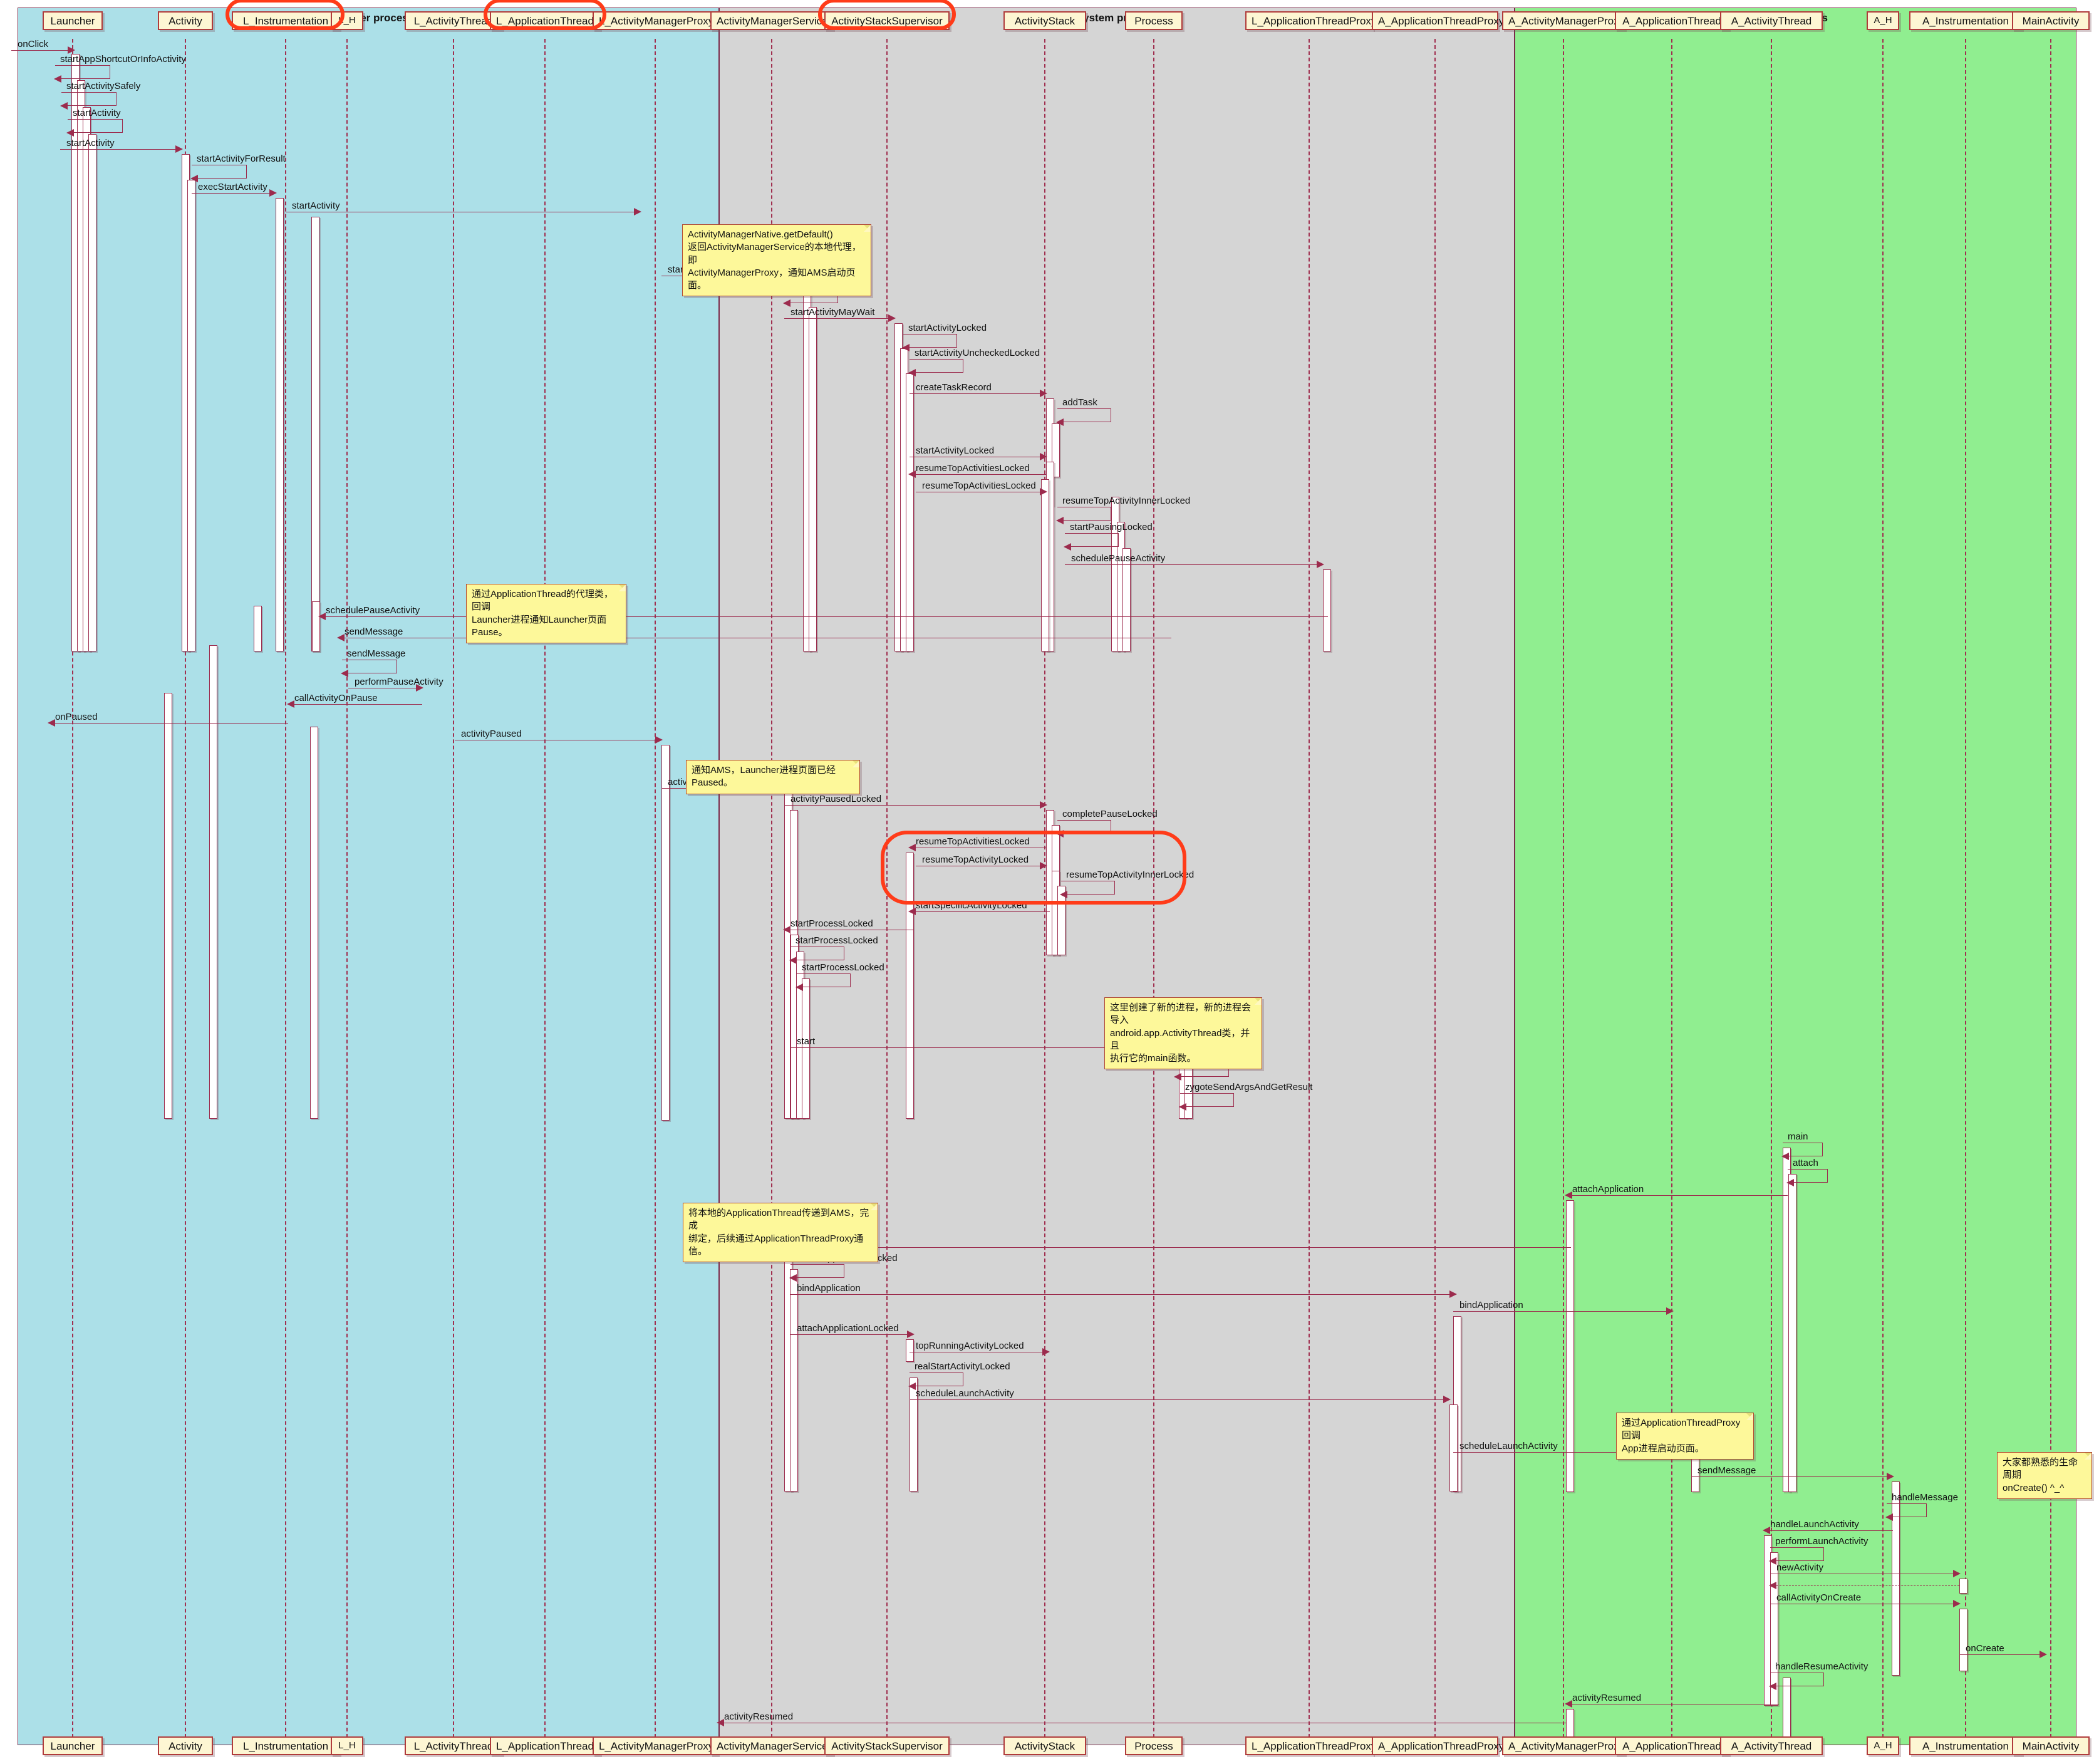 The image size is (2094, 1764). Describe the element at coordinates (545, 1746) in the screenshot. I see `participant-bottom-l_apt: L_ApplicationThread` at that location.